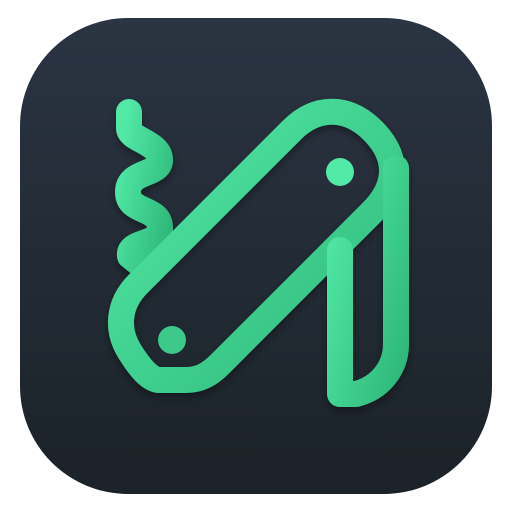 Image resolution: width=512 pixels, height=512 pixels. What do you see at coordinates (340, 172) in the screenshot?
I see `rivet-top-icon` at bounding box center [340, 172].